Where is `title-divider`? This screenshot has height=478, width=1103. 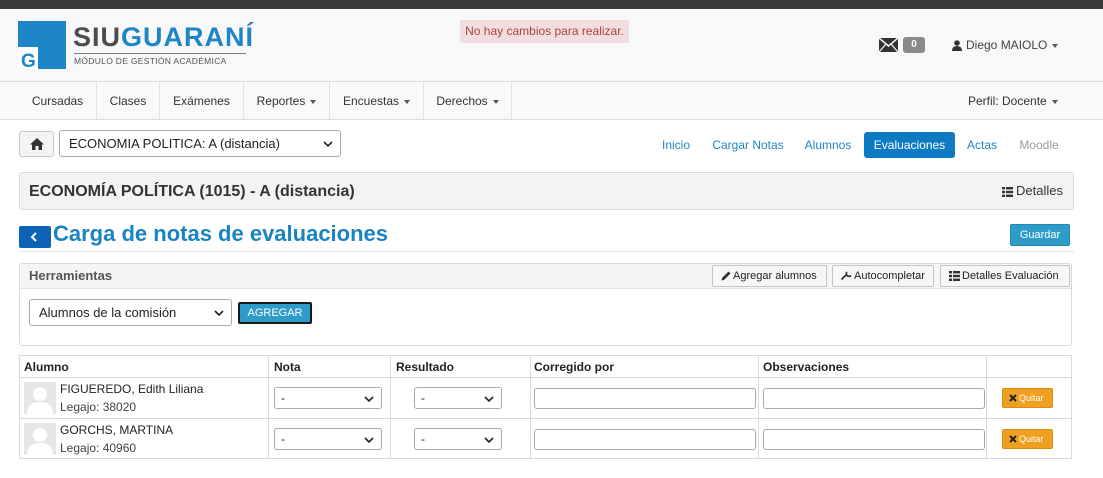 title-divider is located at coordinates (546, 251).